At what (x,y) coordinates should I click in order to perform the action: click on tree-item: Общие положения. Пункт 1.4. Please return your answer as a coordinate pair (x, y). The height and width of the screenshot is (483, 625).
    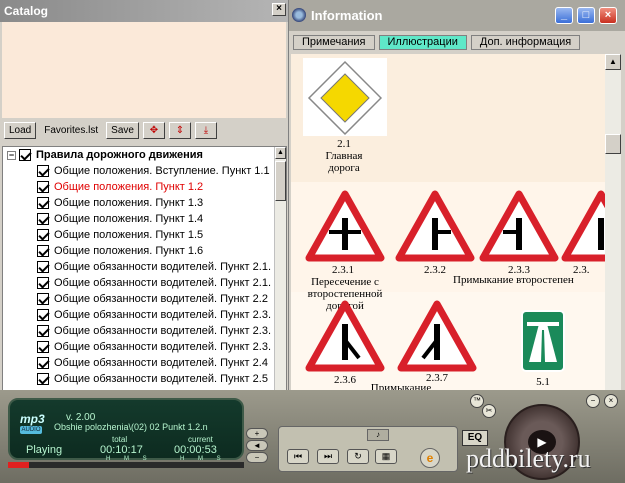
    Looking at the image, I should click on (144, 219).